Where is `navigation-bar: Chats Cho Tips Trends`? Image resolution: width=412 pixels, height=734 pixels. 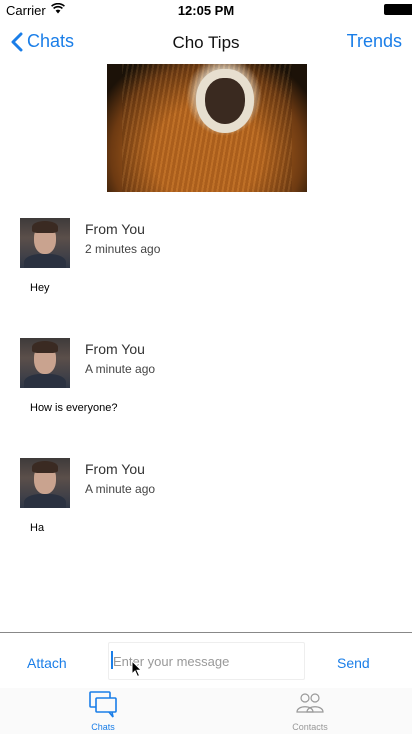 navigation-bar: Chats Cho Tips Trends is located at coordinates (206, 42).